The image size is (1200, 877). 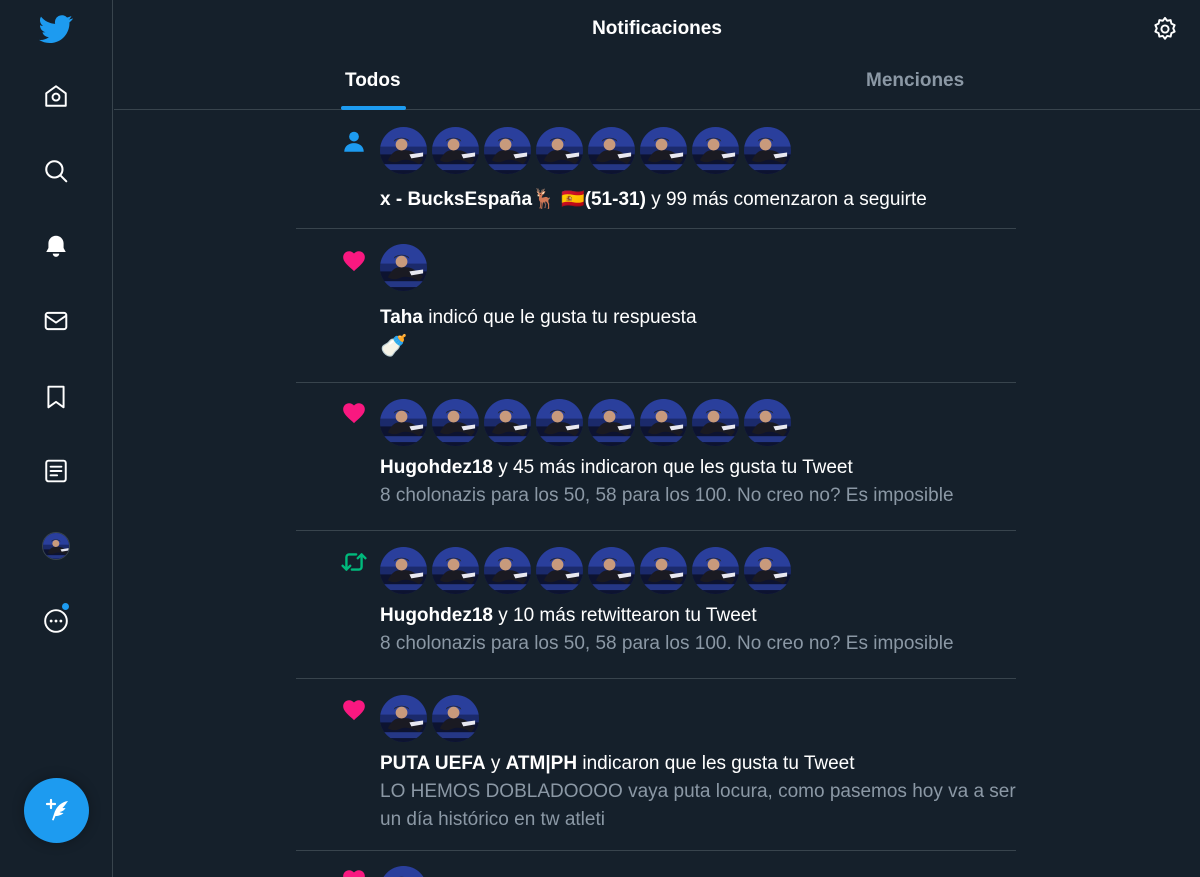 What do you see at coordinates (56, 96) in the screenshot?
I see `home-icon` at bounding box center [56, 96].